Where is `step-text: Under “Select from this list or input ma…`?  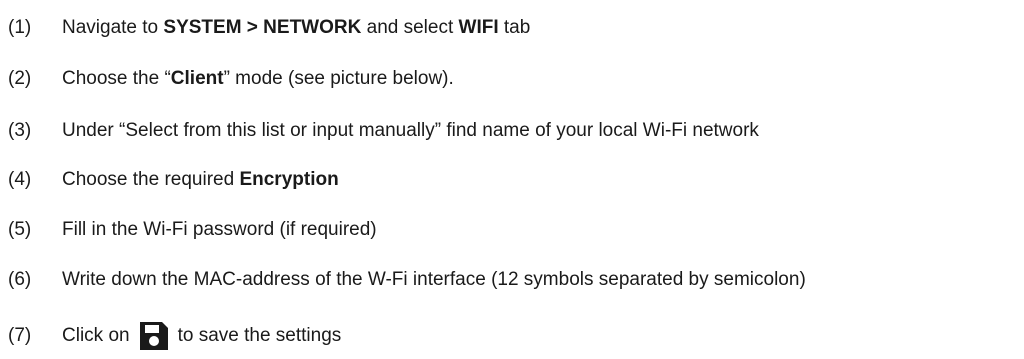 step-text: Under “Select from this list or input ma… is located at coordinates (410, 130).